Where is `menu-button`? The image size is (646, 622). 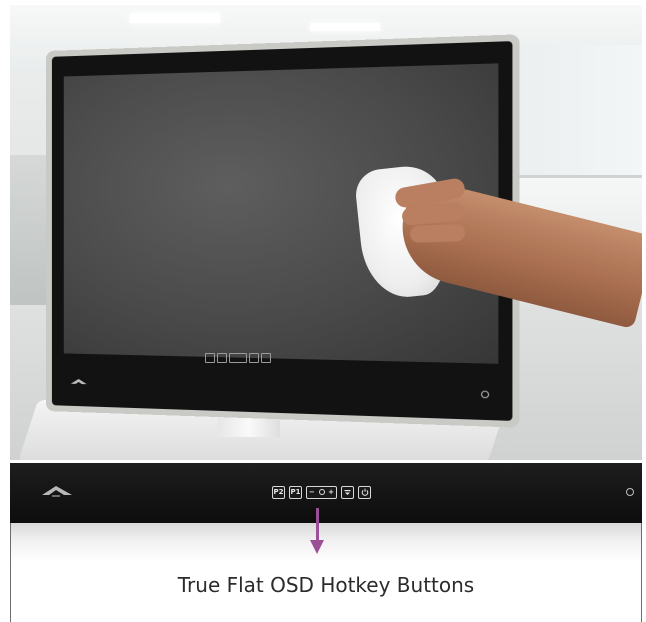
menu-button is located at coordinates (347, 492).